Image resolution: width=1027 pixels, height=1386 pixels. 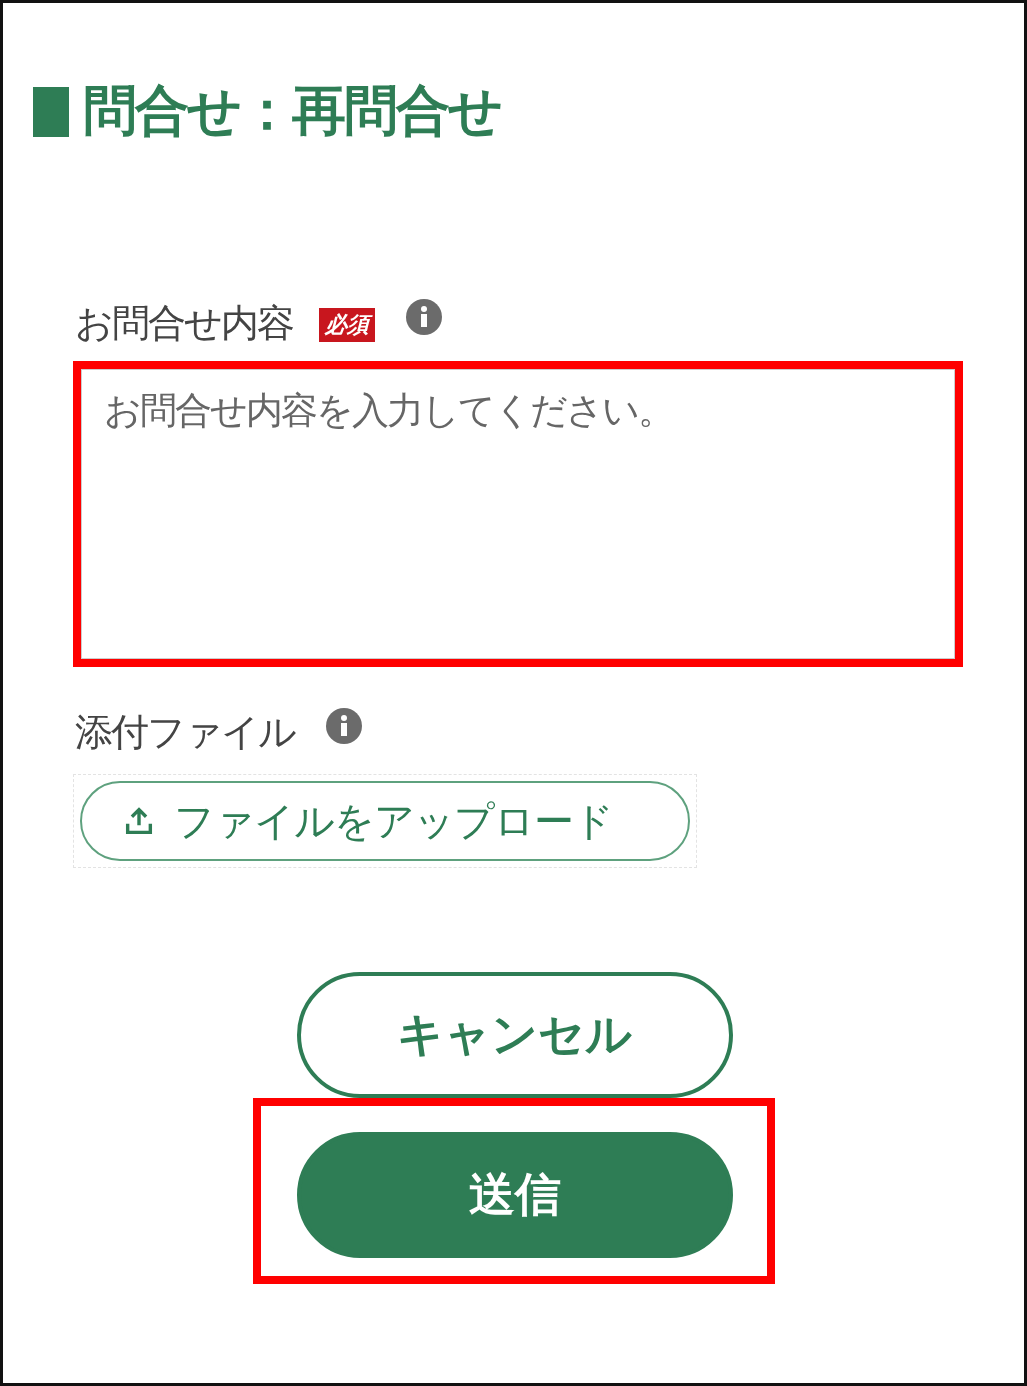 What do you see at coordinates (514, 1035) in the screenshot?
I see `cancel-button: キャンセル` at bounding box center [514, 1035].